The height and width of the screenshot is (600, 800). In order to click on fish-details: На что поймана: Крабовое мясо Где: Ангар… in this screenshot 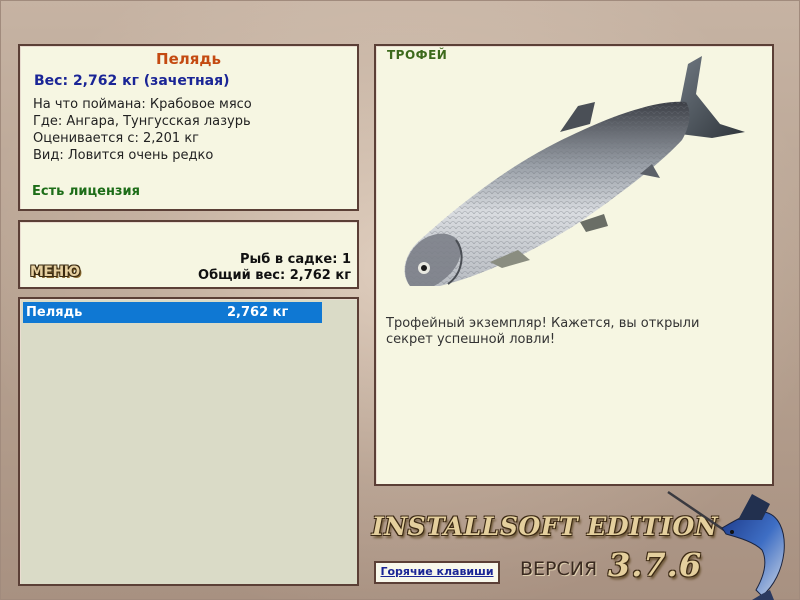, I will do `click(142, 130)`.